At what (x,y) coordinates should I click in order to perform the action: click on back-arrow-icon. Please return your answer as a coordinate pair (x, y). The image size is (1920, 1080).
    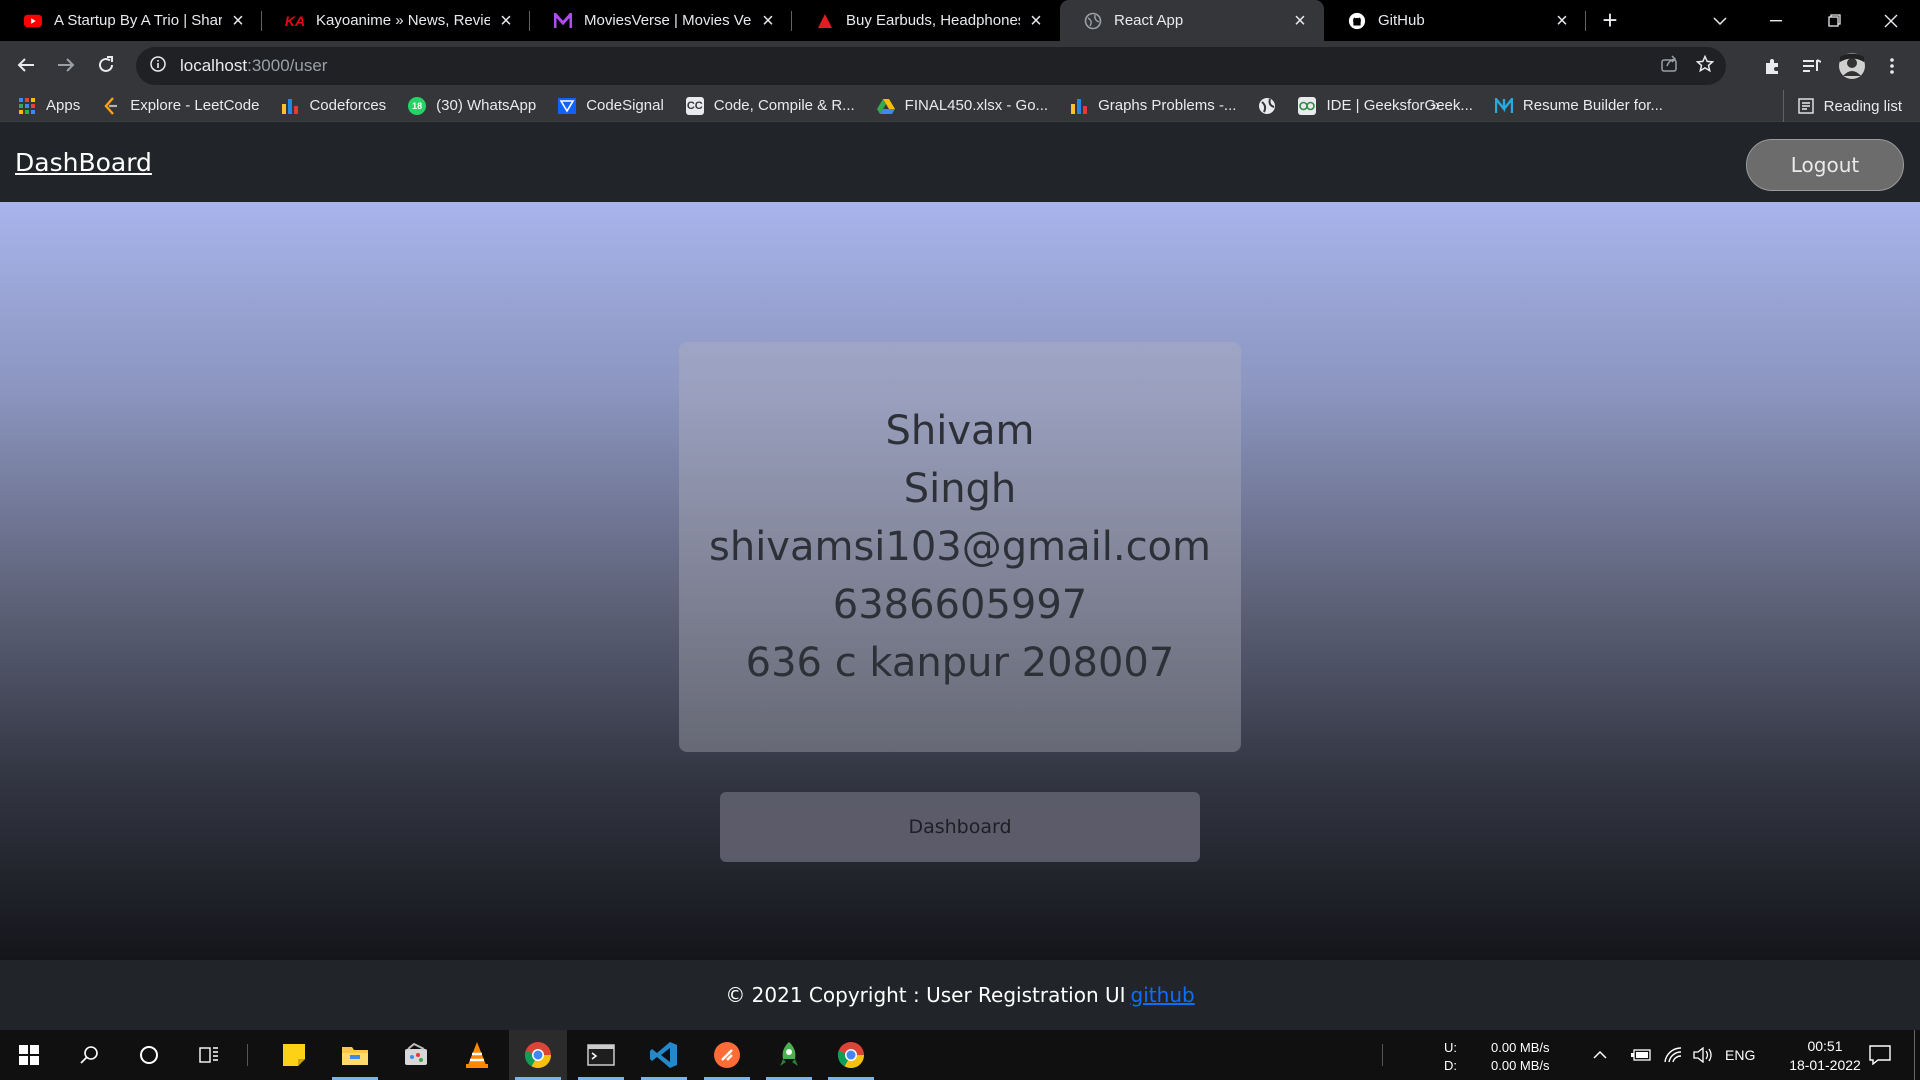
    Looking at the image, I should click on (26, 65).